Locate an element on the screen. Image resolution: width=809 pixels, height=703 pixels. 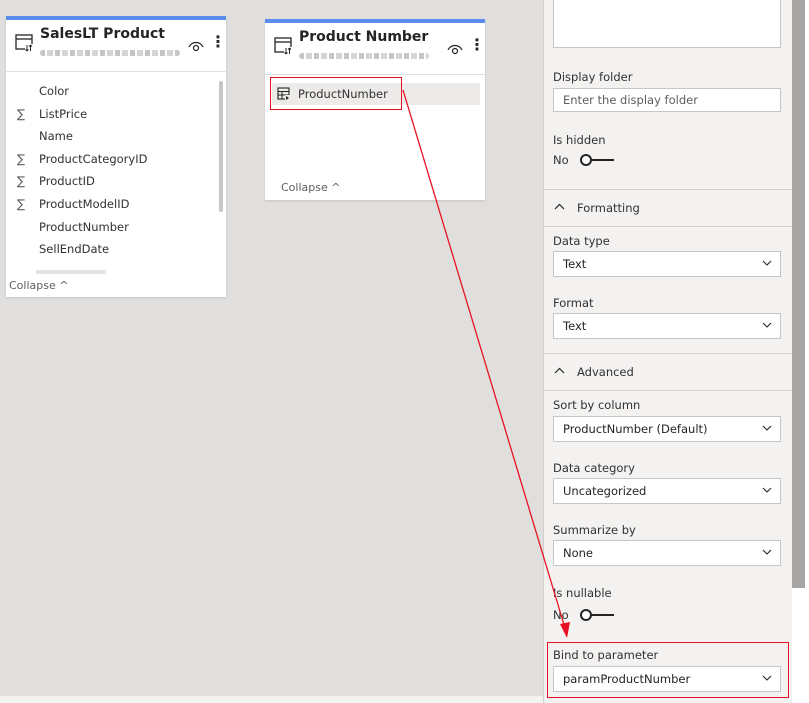
is-nullable-label: Is nullable is located at coordinates (582, 593).